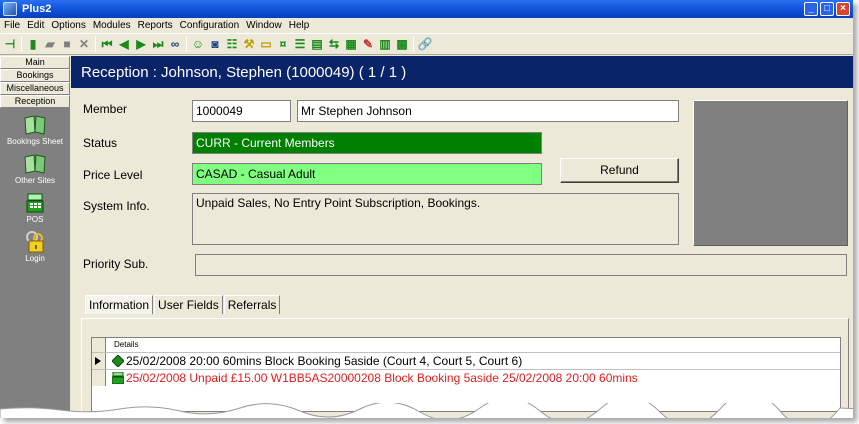  What do you see at coordinates (426, 410) in the screenshot?
I see `torn-edge` at bounding box center [426, 410].